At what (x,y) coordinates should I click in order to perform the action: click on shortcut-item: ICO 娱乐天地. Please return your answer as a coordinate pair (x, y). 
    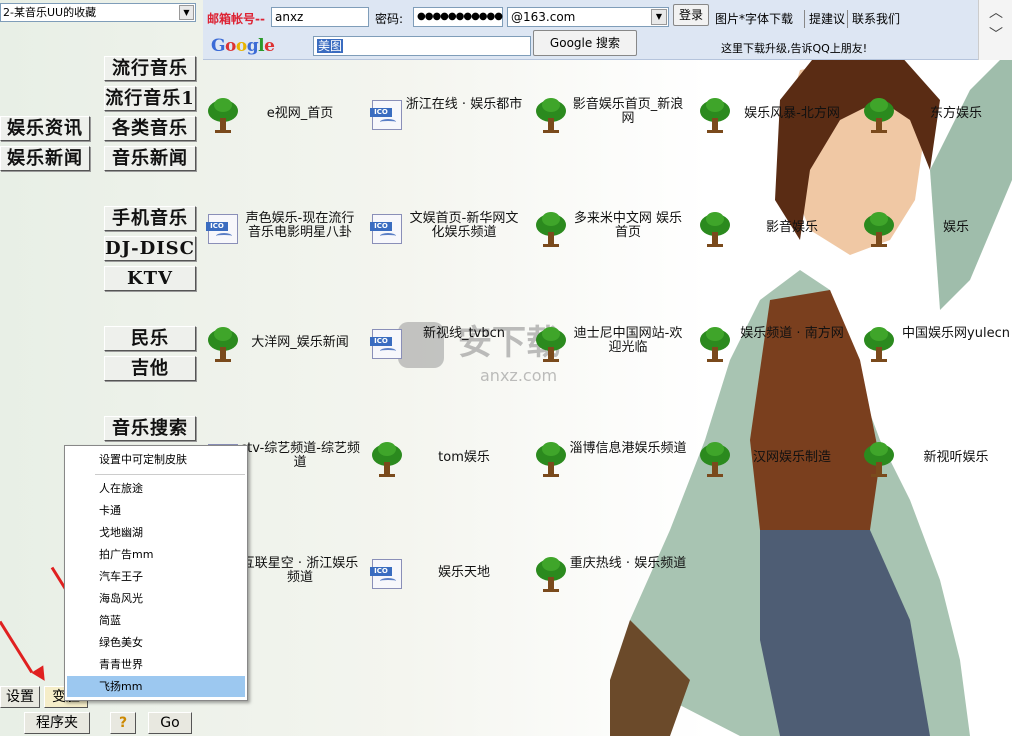
    Looking at the image, I should click on (450, 587).